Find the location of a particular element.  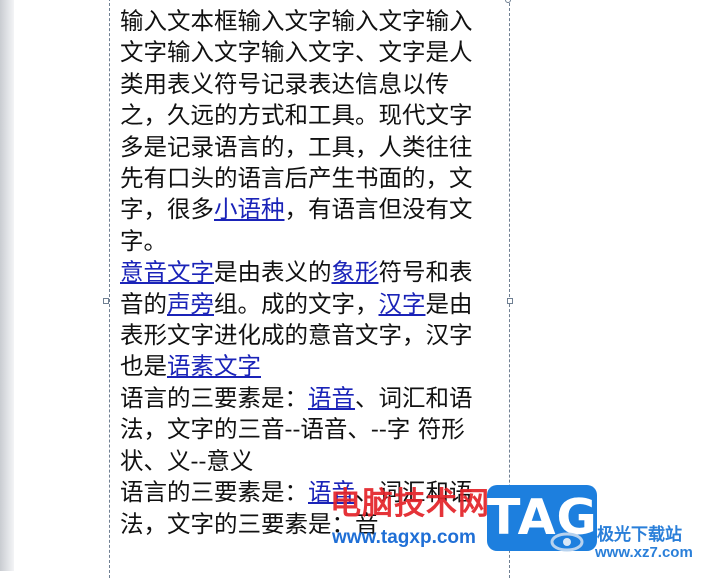

hyperlink: 语素文字 is located at coordinates (214, 366).